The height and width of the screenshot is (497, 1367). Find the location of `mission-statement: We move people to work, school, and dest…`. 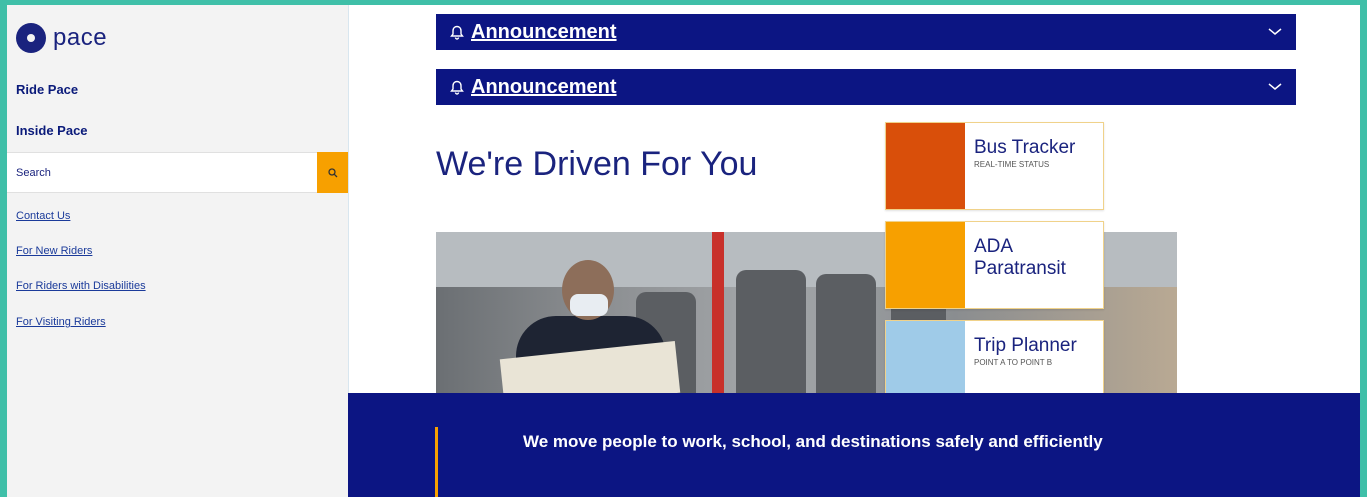

mission-statement: We move people to work, school, and dest… is located at coordinates (813, 441).